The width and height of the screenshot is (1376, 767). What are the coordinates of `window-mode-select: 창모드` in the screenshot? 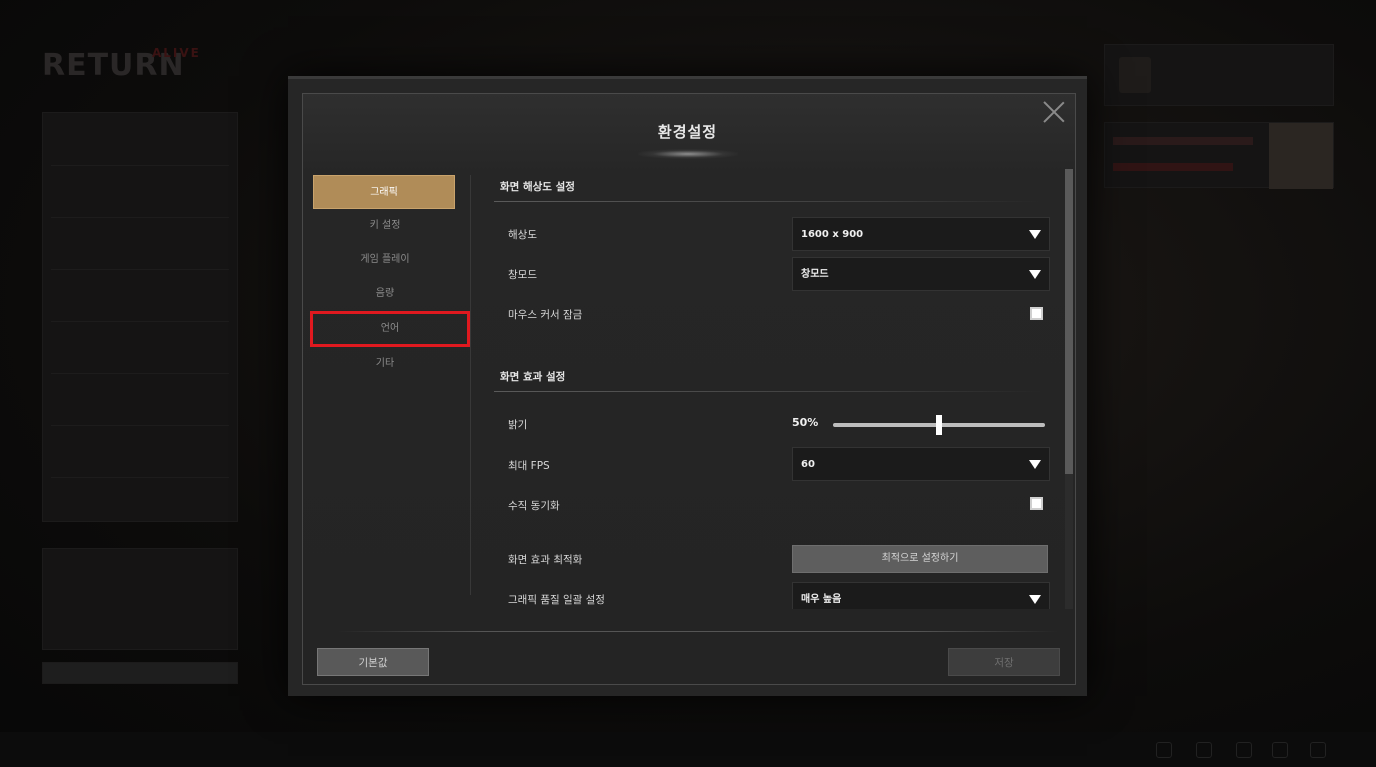 It's located at (921, 274).